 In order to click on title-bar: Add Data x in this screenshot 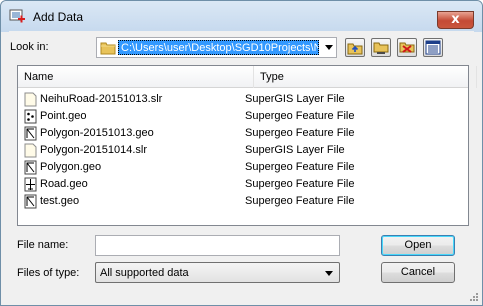, I will do `click(241, 16)`.